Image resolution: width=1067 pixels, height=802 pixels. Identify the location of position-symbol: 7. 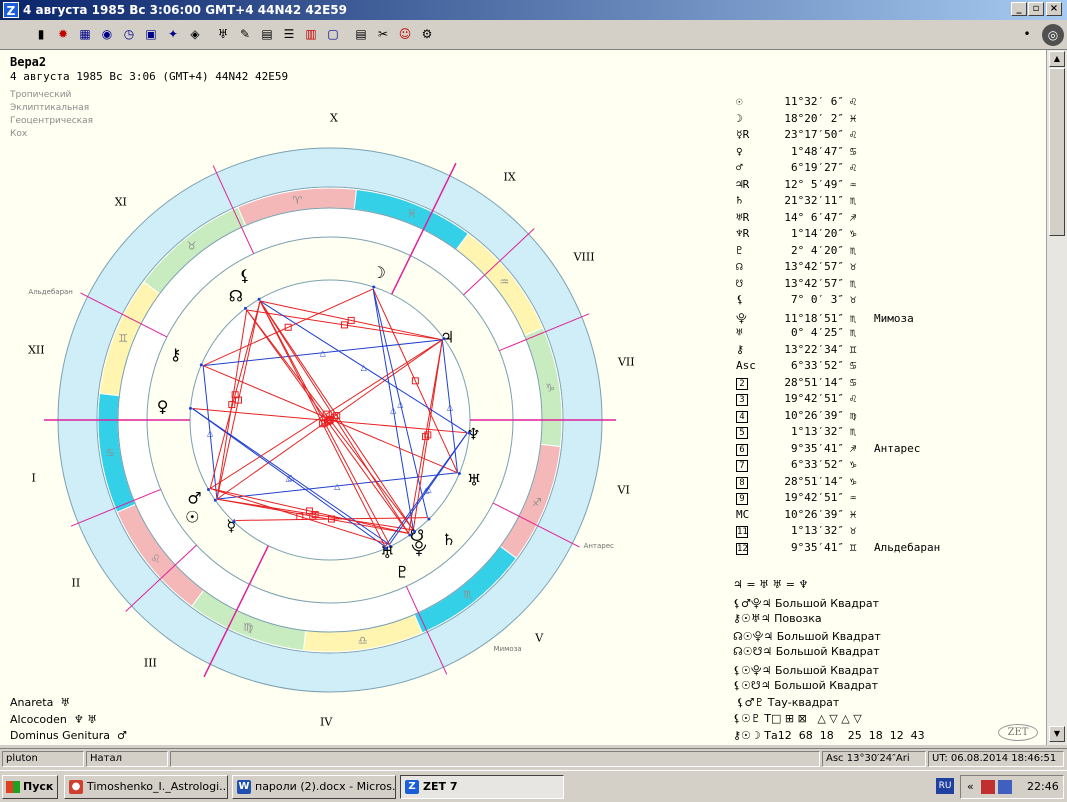
(742, 466).